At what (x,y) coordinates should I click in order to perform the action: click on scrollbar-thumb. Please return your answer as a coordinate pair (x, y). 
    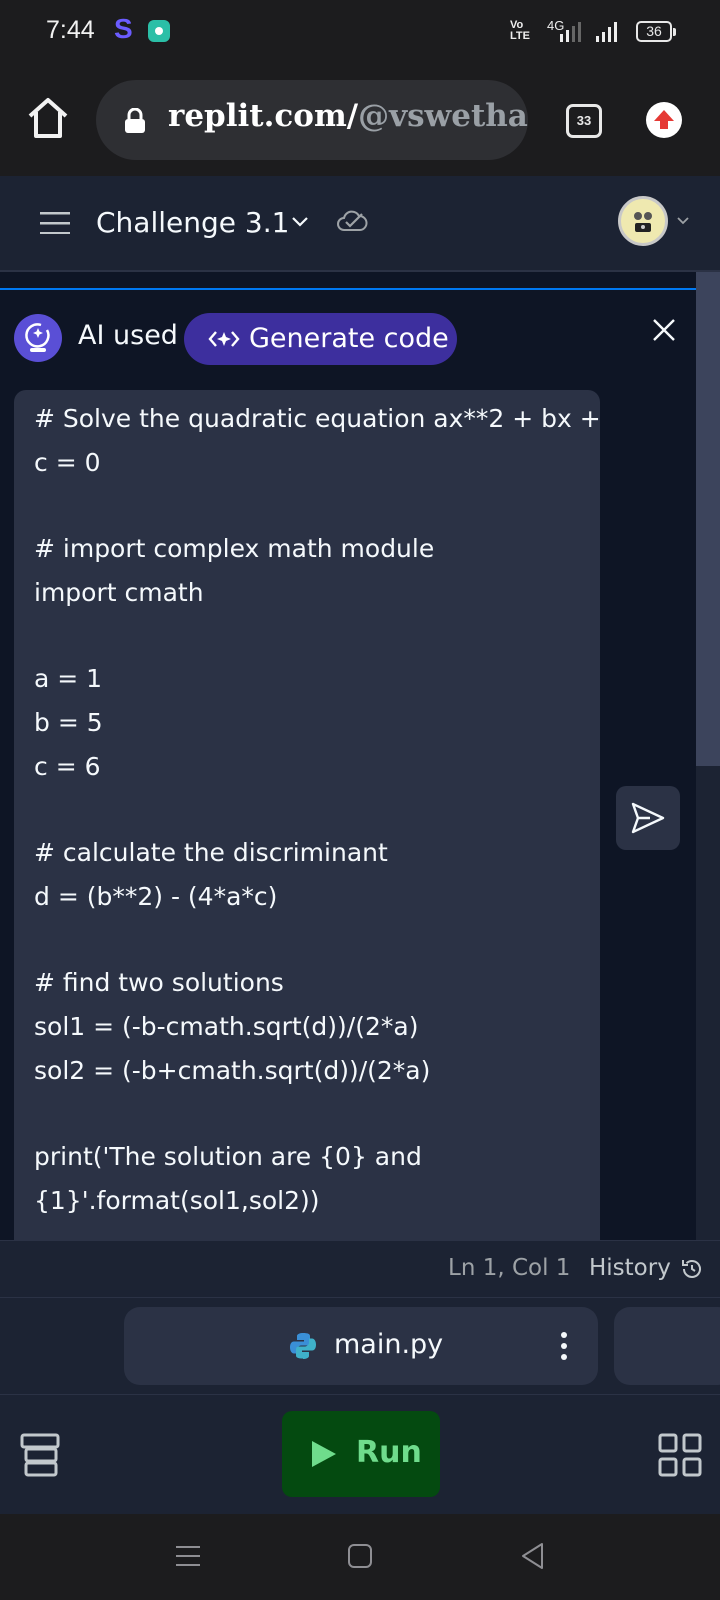
    Looking at the image, I should click on (708, 519).